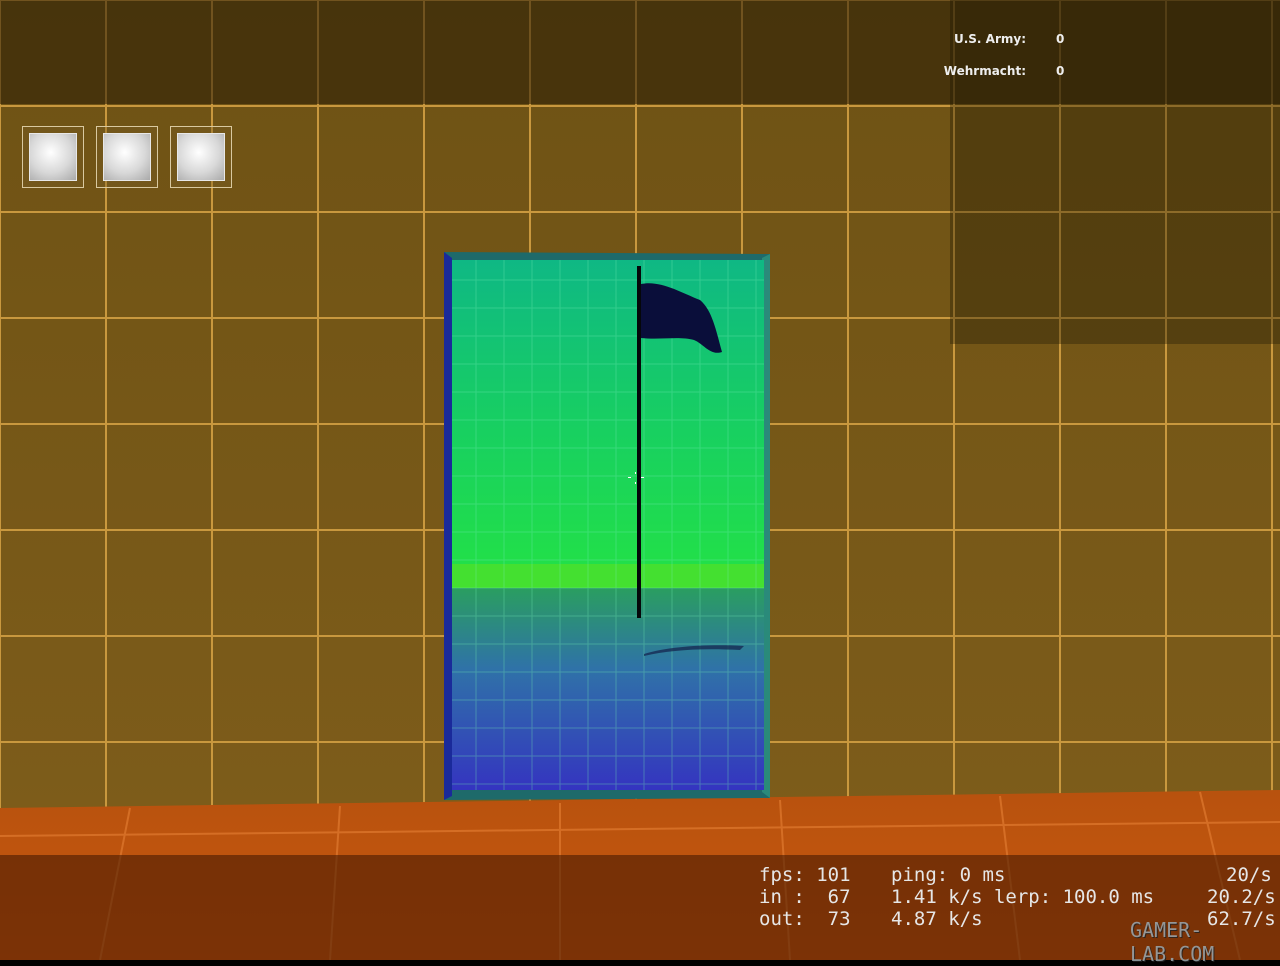 The height and width of the screenshot is (966, 1280). What do you see at coordinates (636, 478) in the screenshot?
I see `crosshair-icon` at bounding box center [636, 478].